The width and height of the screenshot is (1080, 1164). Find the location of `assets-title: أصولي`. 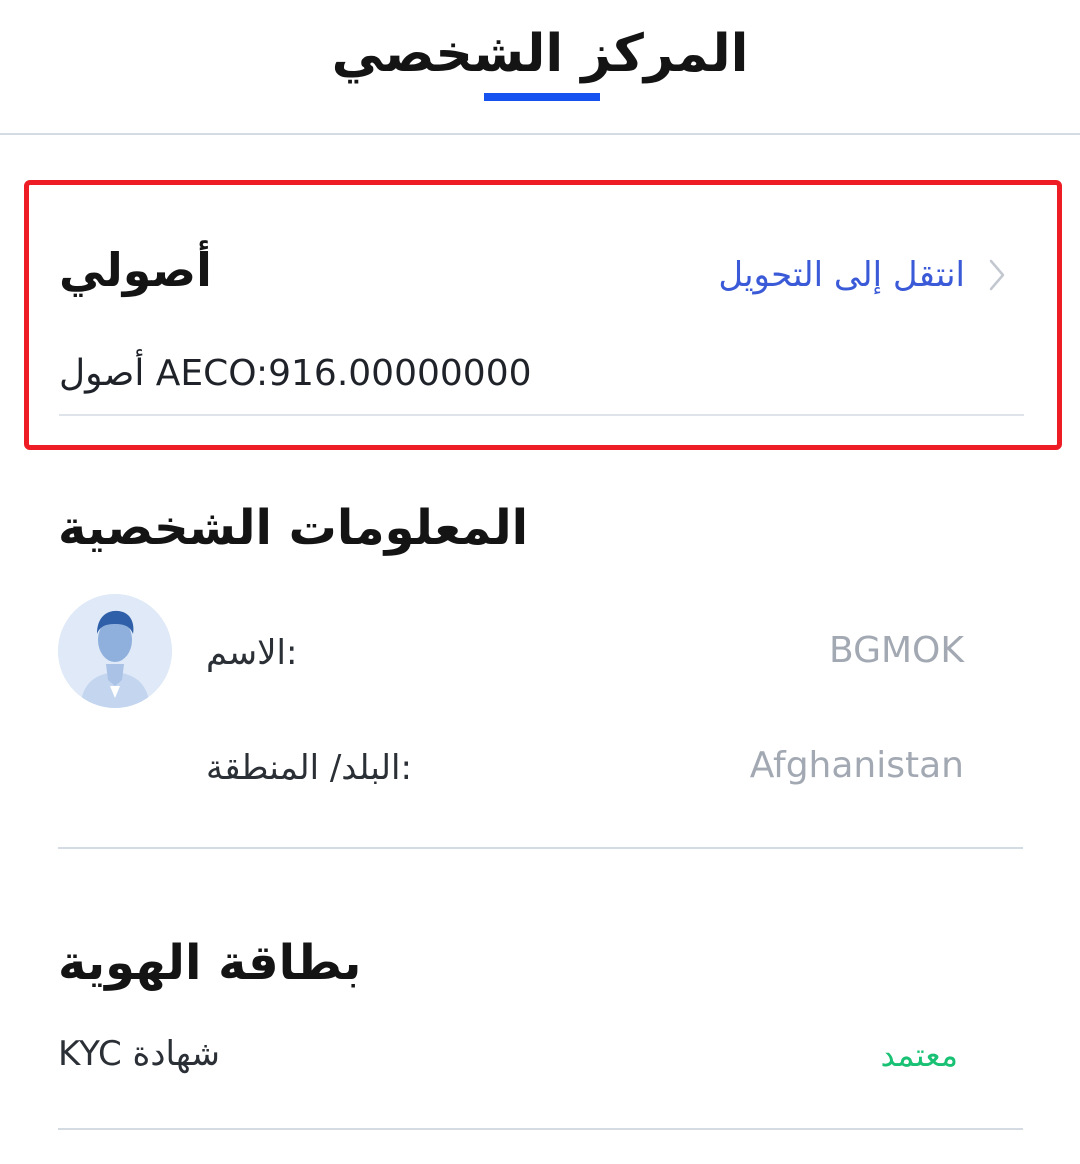

assets-title: أصولي is located at coordinates (135, 270).